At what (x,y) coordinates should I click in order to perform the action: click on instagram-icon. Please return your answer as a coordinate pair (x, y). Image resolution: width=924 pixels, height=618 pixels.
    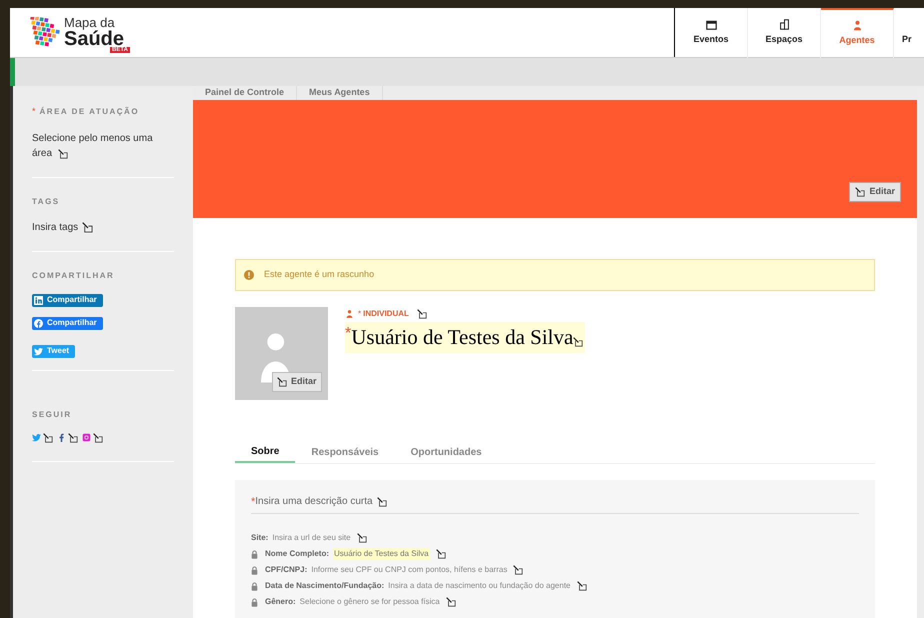
    Looking at the image, I should click on (86, 437).